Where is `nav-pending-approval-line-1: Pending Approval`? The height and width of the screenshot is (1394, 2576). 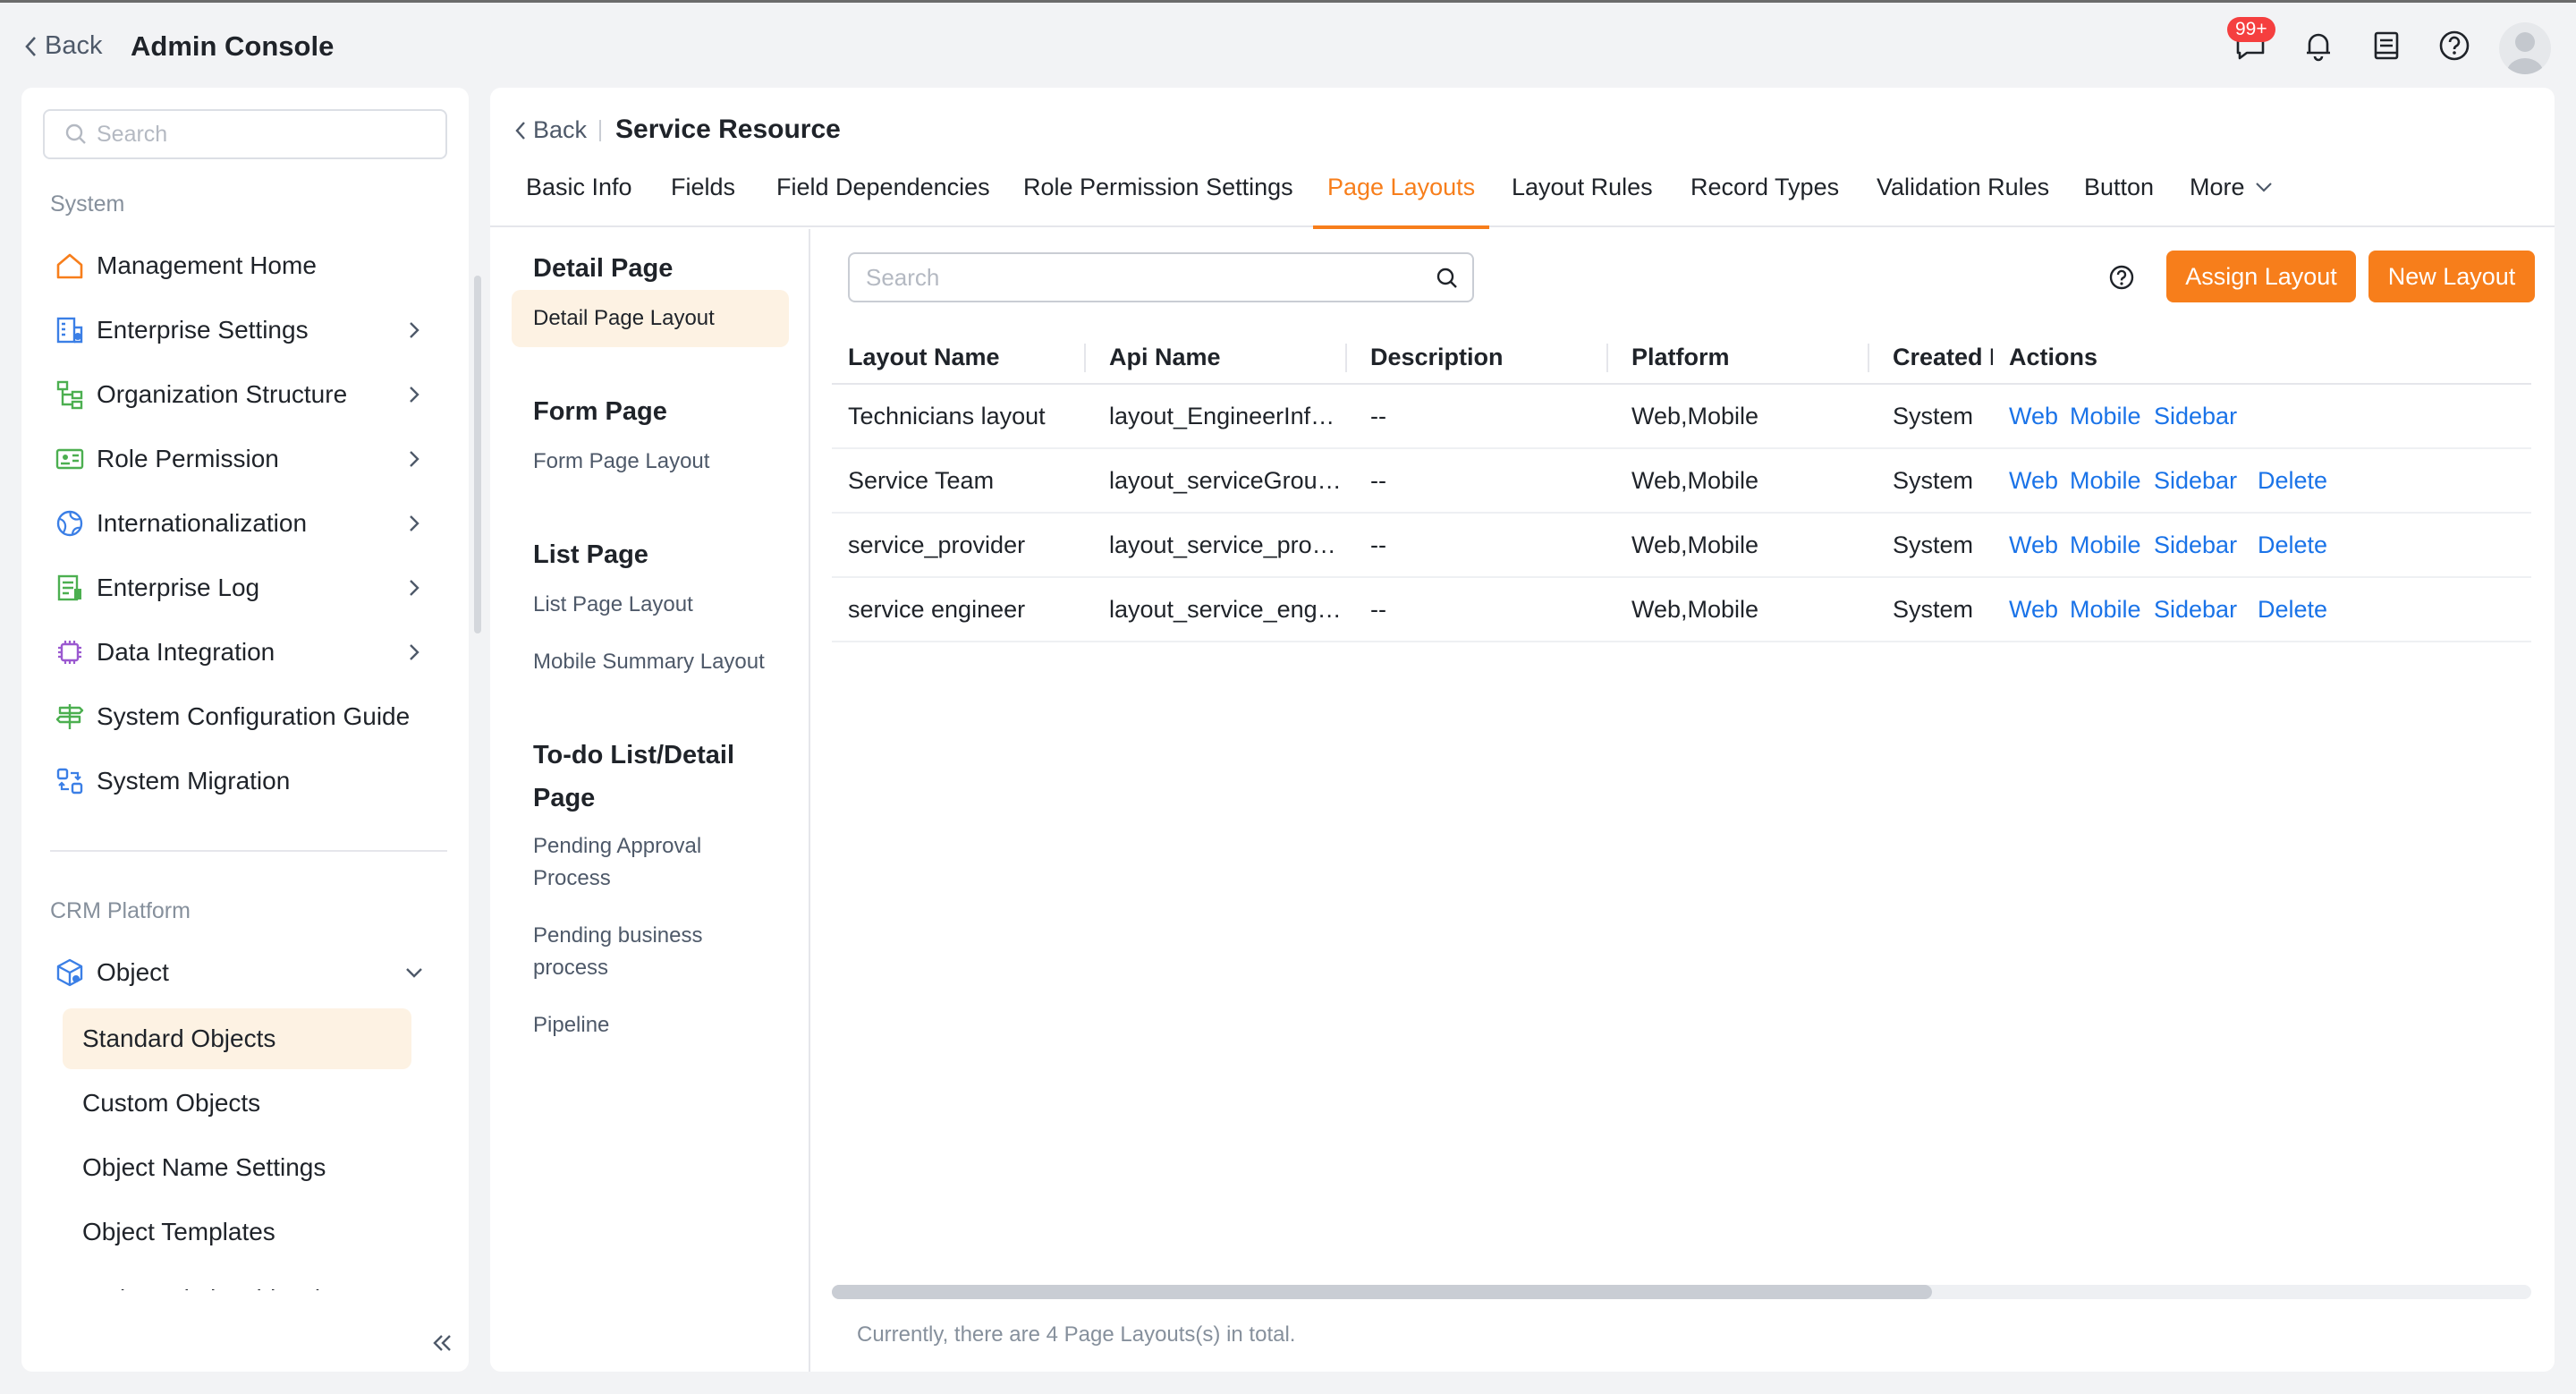
nav-pending-approval-line-1: Pending Approval is located at coordinates (617, 846).